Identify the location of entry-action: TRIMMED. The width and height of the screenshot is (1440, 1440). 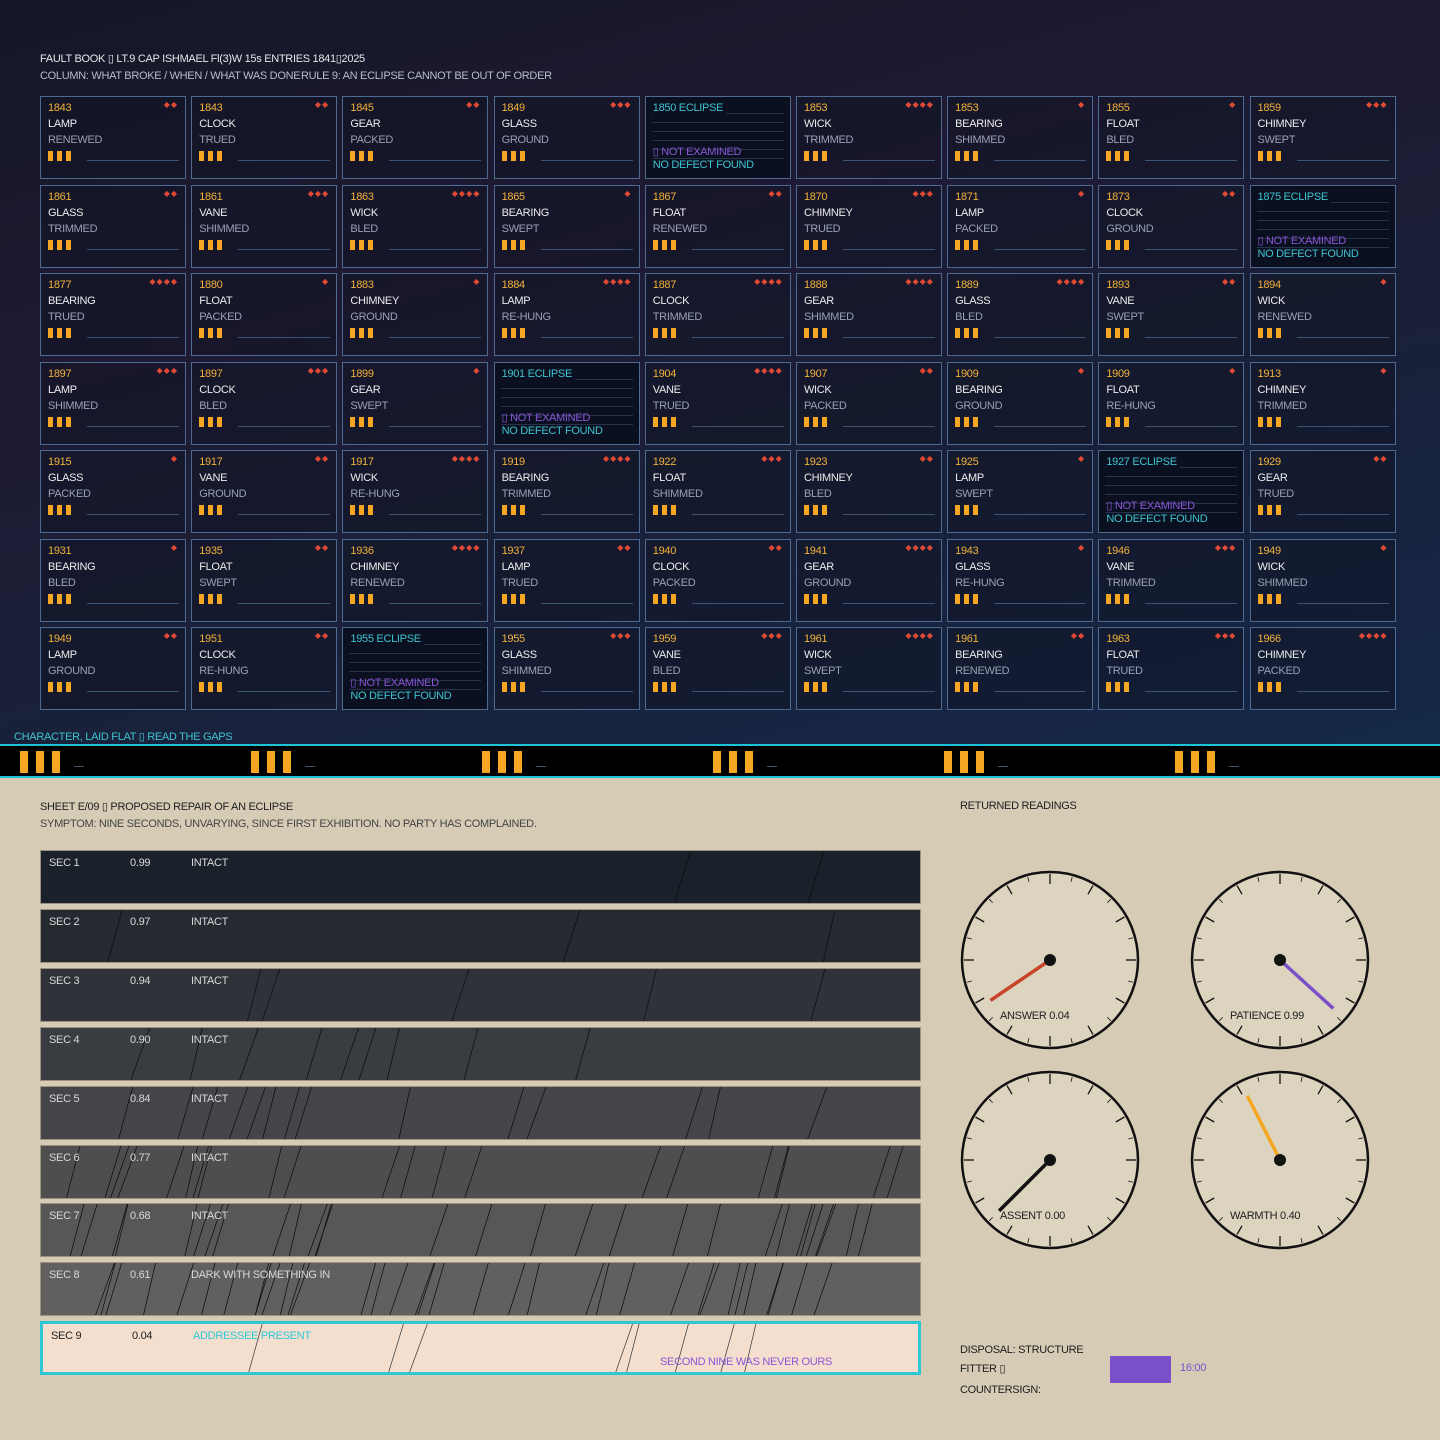
(677, 317).